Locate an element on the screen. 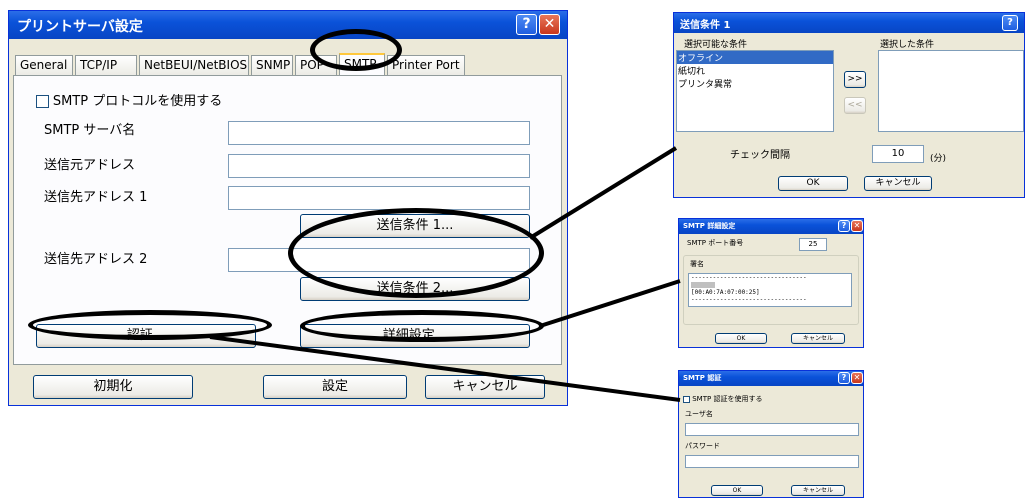  connector-send-condition is located at coordinates (603, 193).